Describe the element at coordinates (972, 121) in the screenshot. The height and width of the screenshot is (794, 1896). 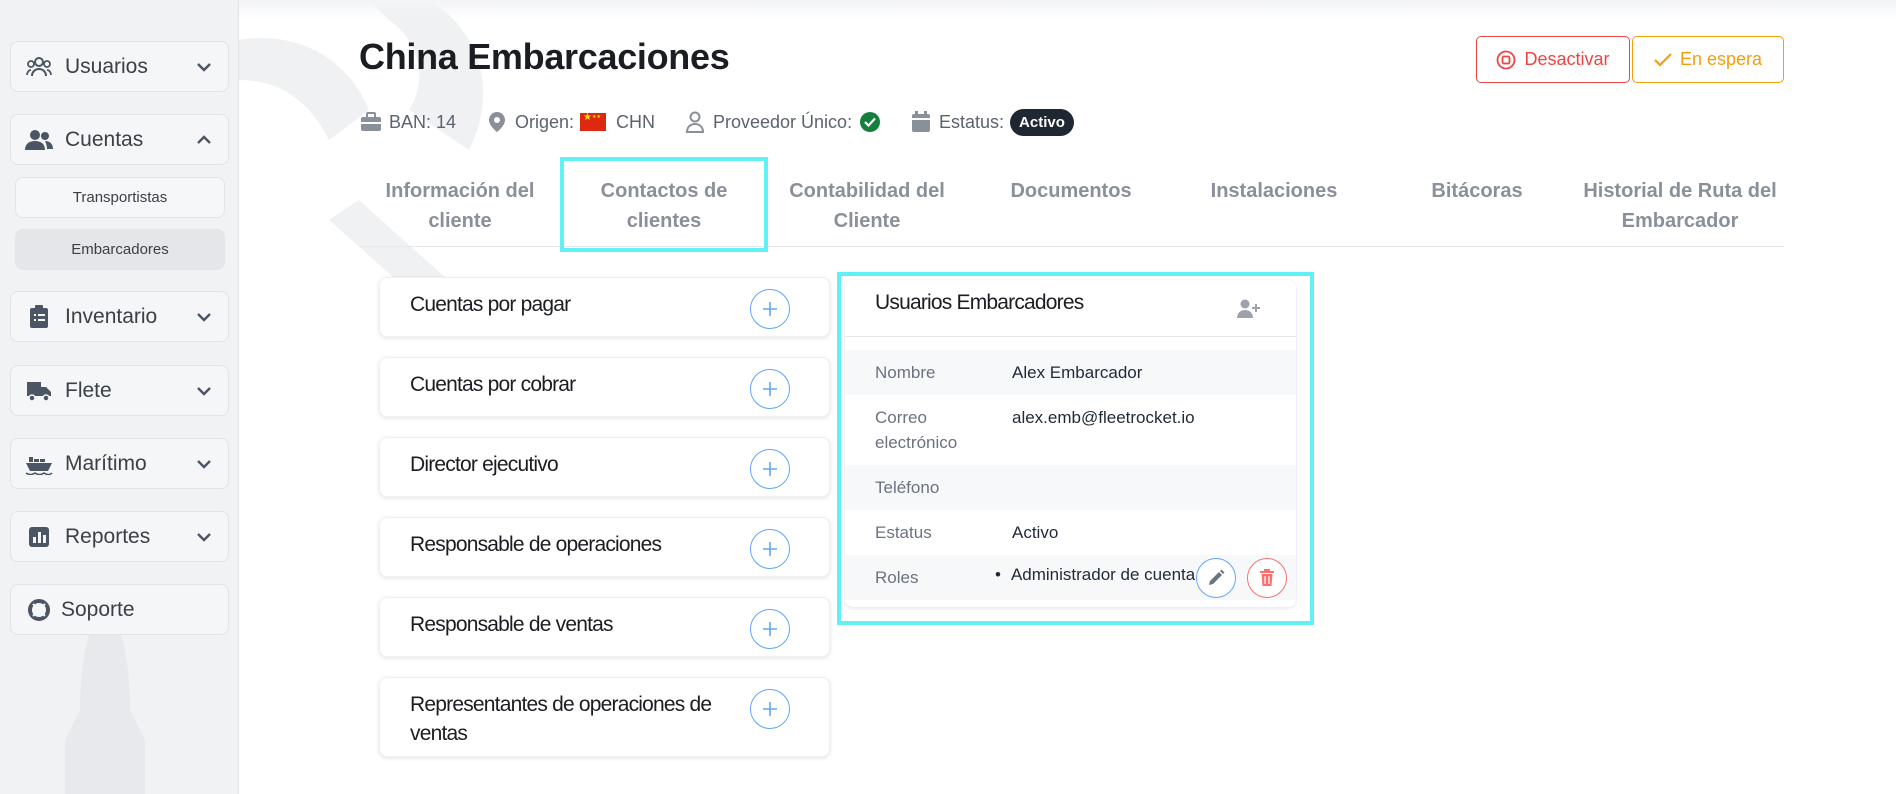
I see `status-label: Estatus:` at that location.